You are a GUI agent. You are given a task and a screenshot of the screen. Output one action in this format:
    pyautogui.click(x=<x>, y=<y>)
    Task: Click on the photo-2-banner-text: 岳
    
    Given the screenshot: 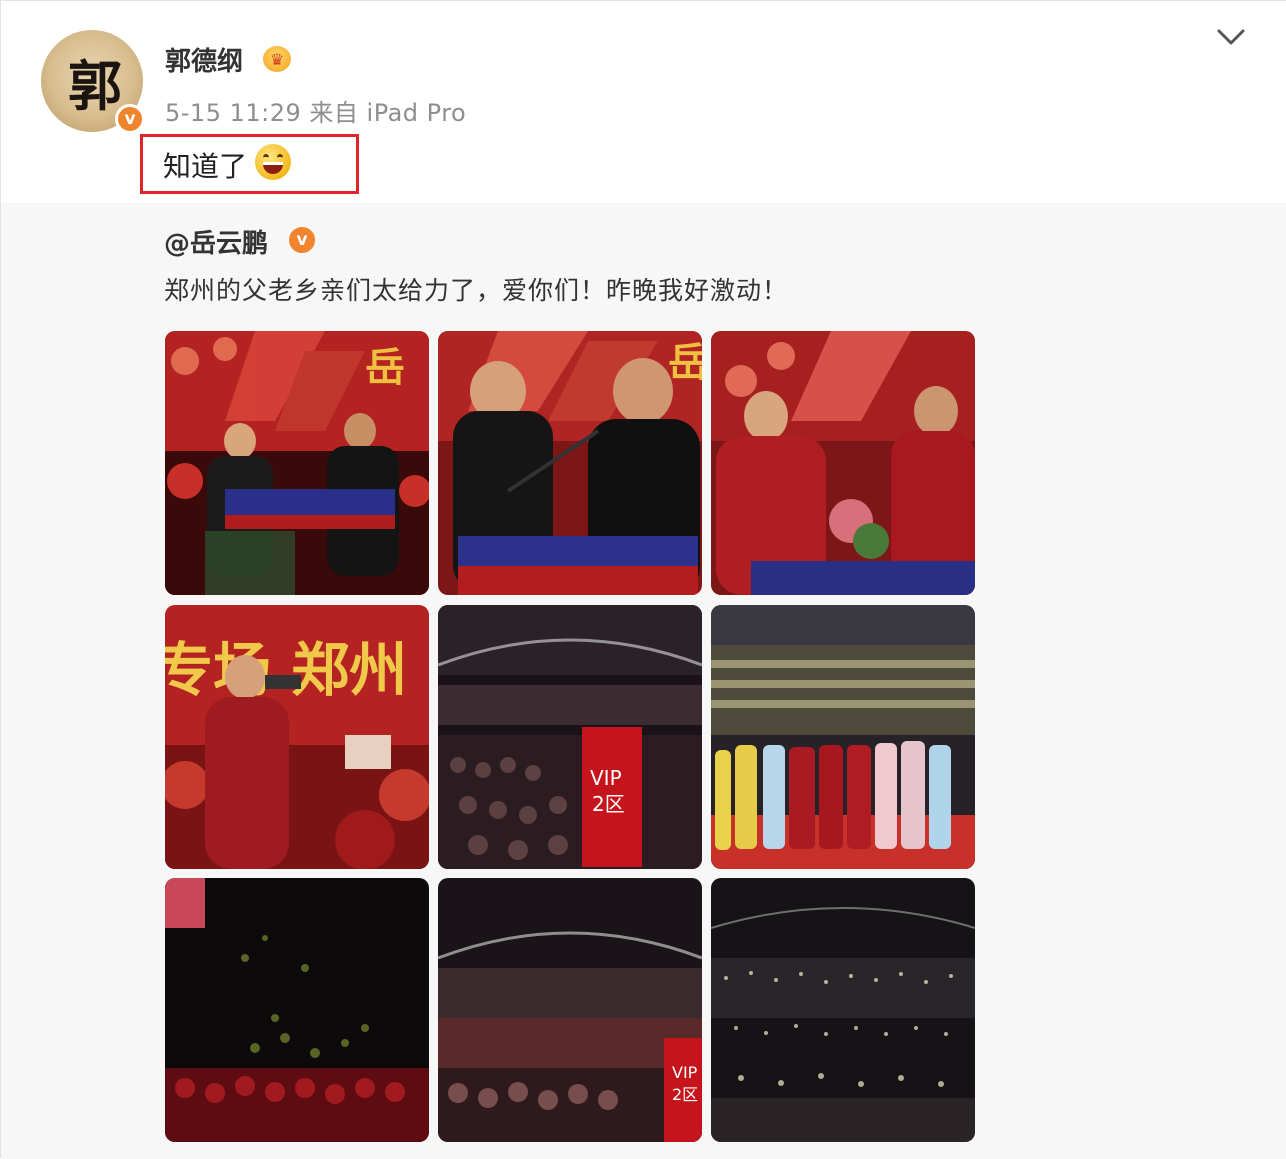 What is the action you would take?
    pyautogui.click(x=685, y=362)
    